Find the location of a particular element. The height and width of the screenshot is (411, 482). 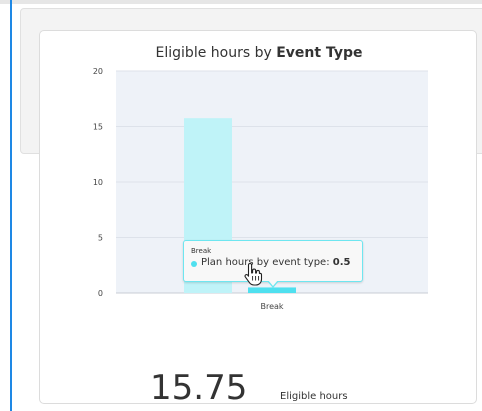

chart-tooltip: Break Plan hours by event type: 0.5 is located at coordinates (273, 264).